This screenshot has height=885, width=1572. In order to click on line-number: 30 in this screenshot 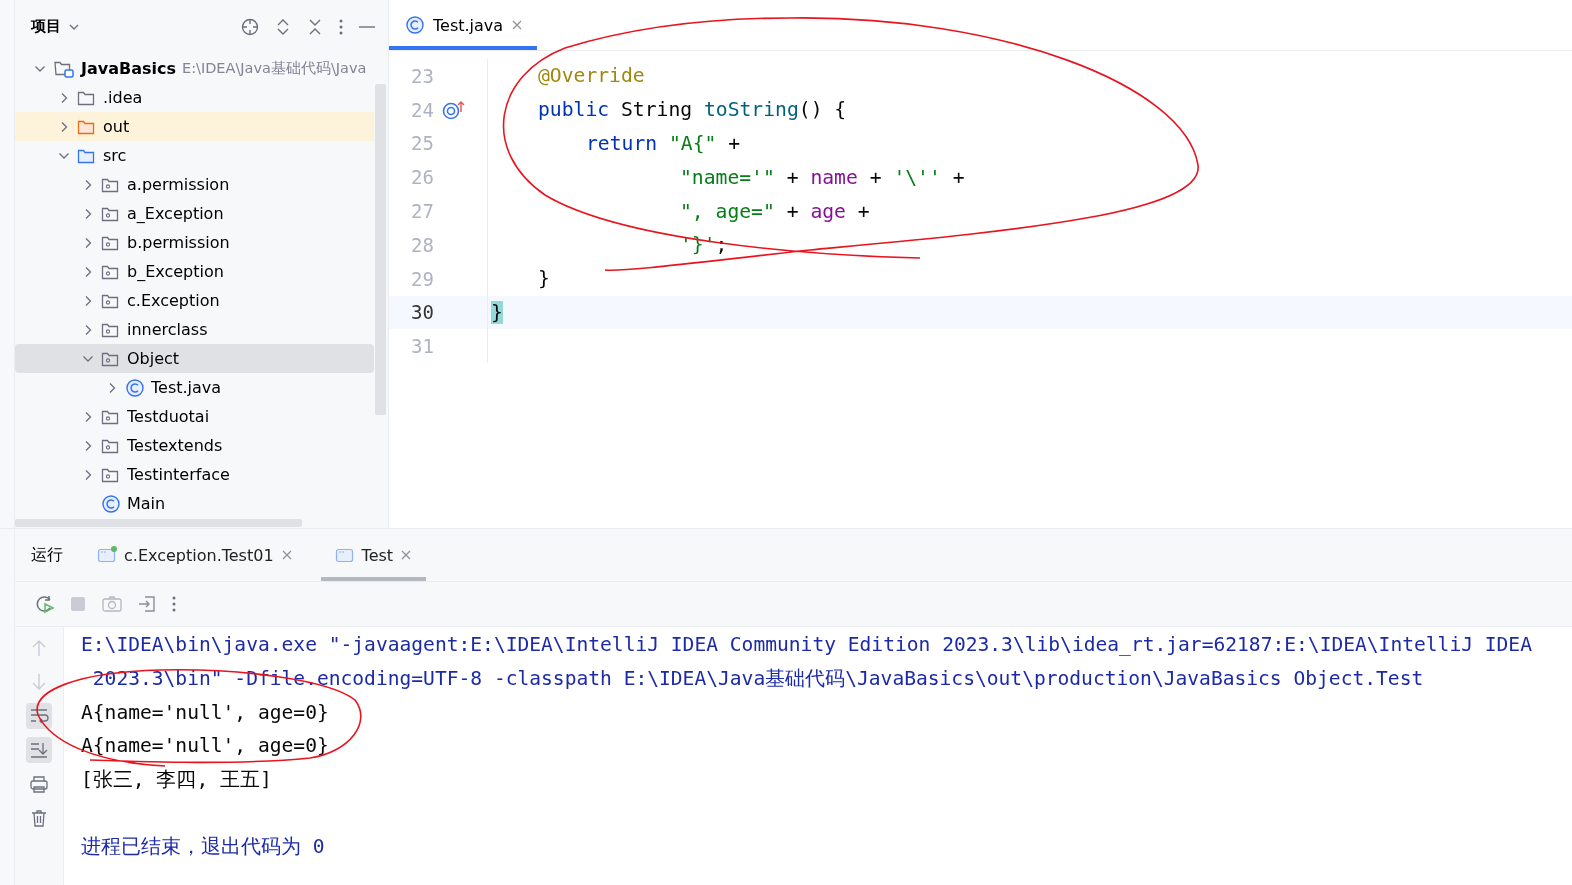, I will do `click(422, 312)`.